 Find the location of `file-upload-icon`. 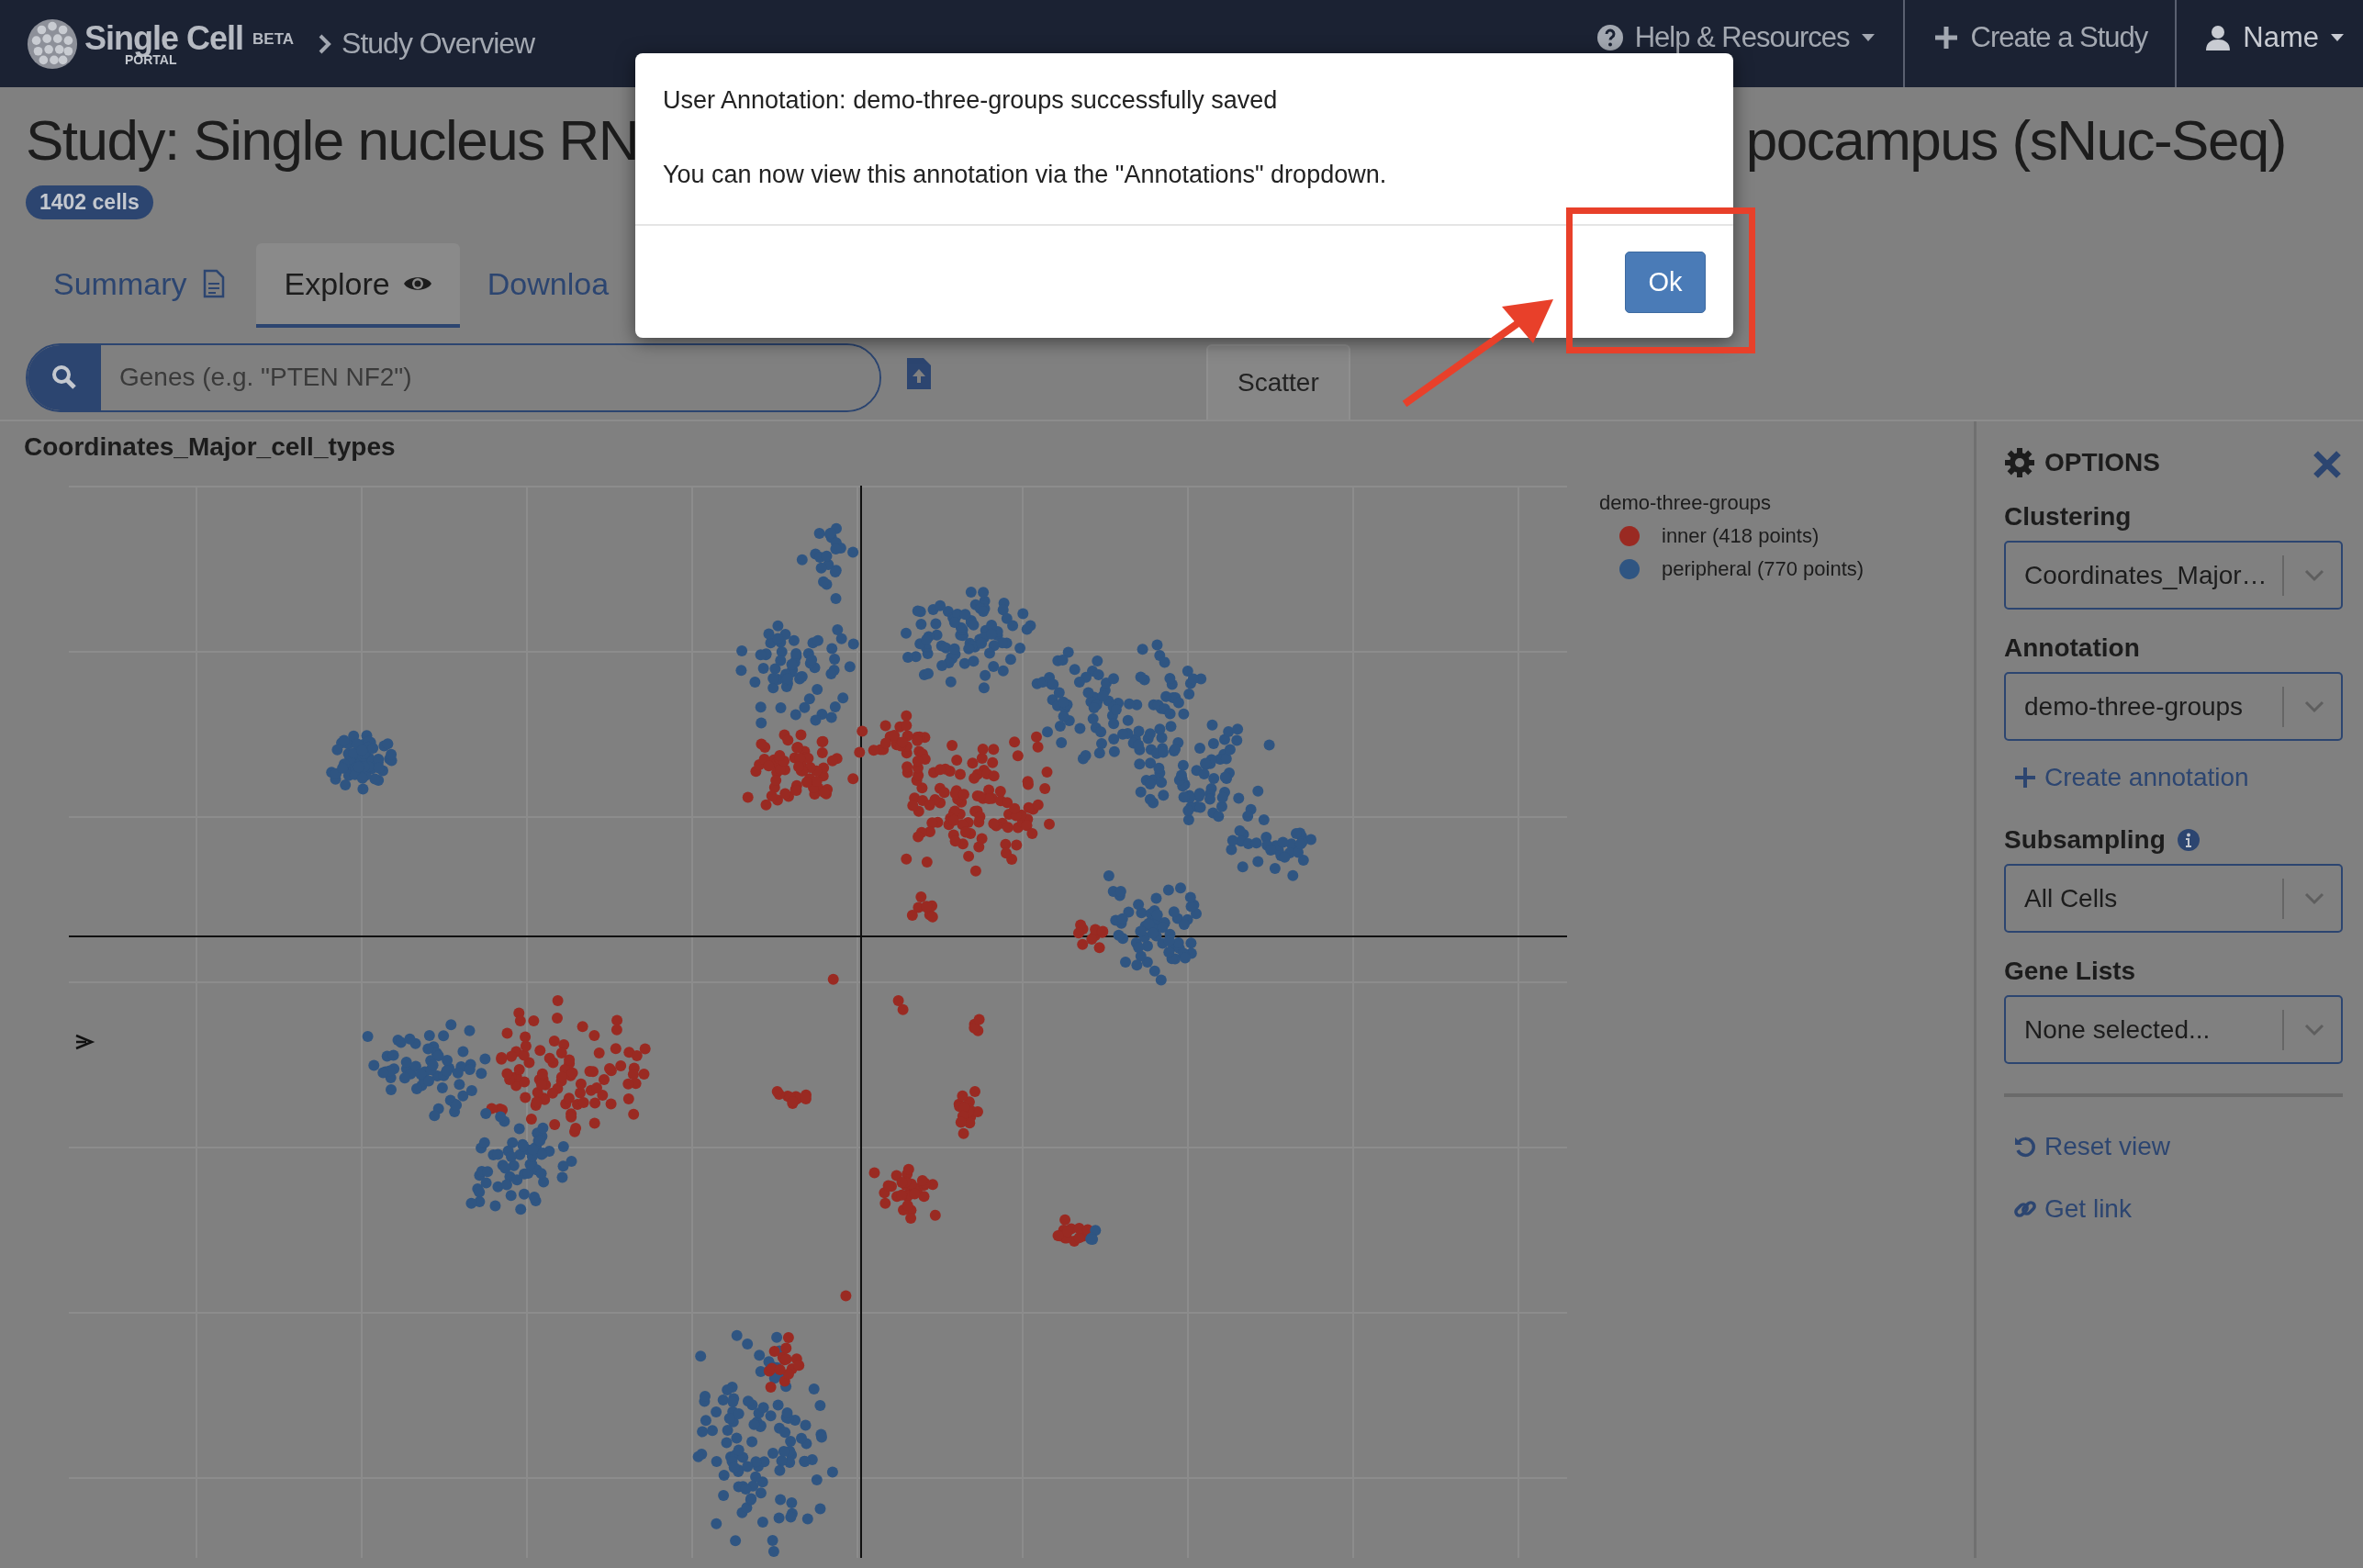

file-upload-icon is located at coordinates (919, 373).